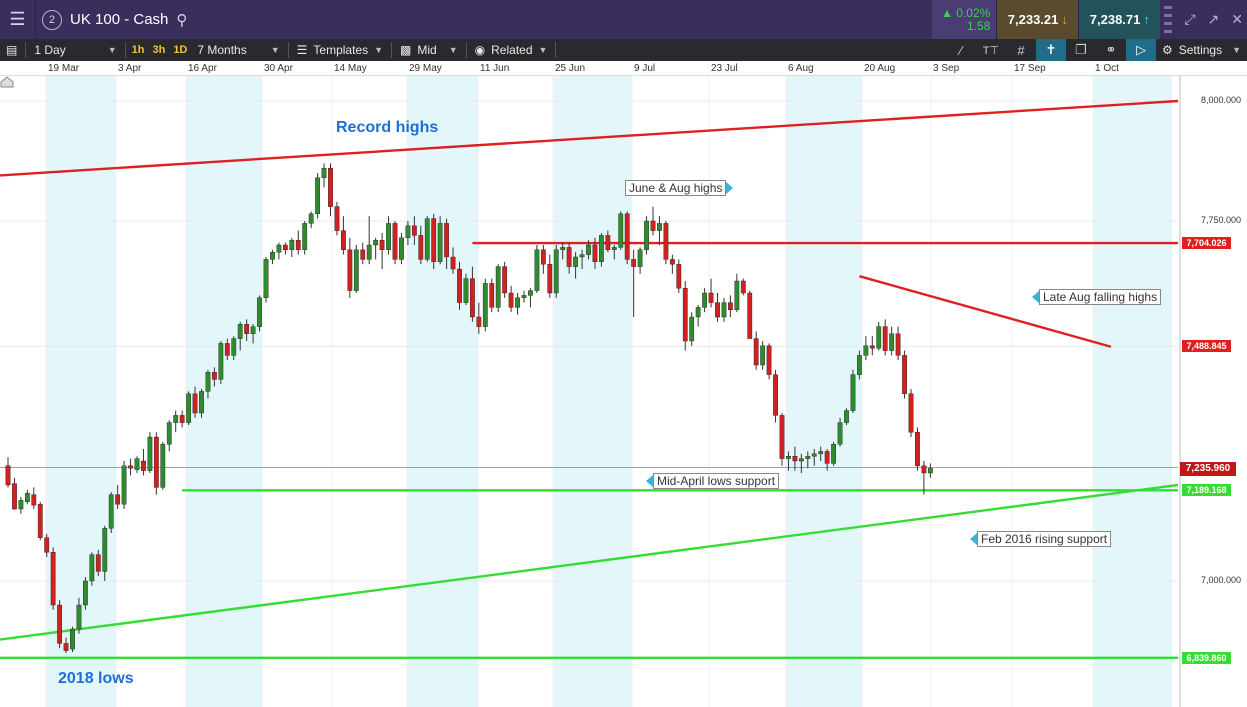 The height and width of the screenshot is (707, 1247). What do you see at coordinates (712, 481) in the screenshot?
I see `mid-april-lows-support-label: Mid-April lows support` at bounding box center [712, 481].